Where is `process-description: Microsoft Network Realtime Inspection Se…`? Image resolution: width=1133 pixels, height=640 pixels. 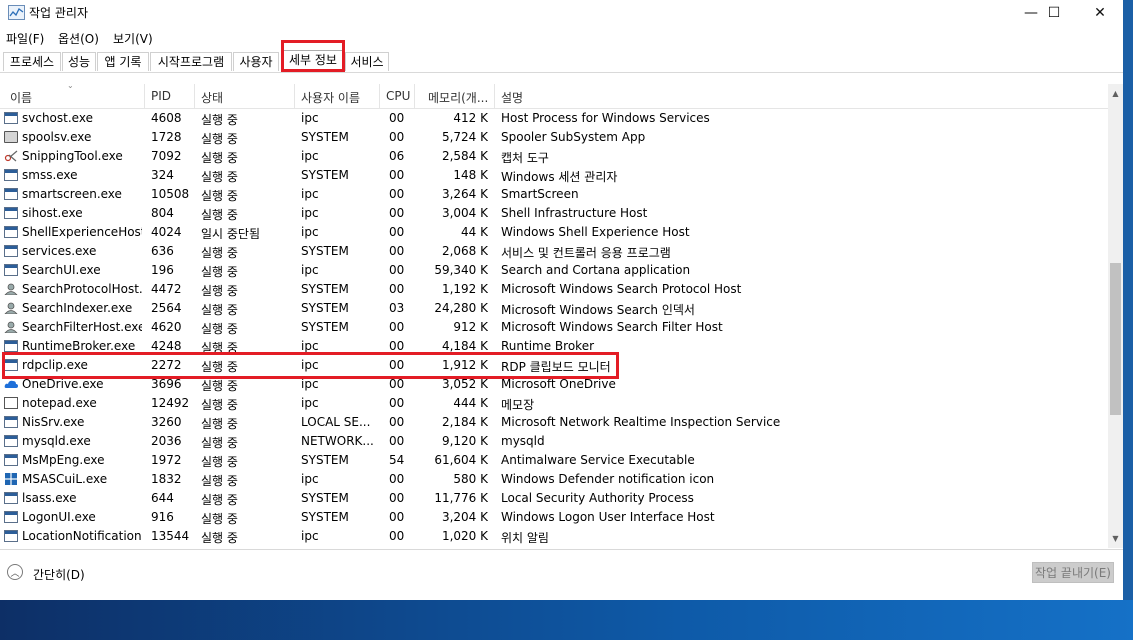
process-description: Microsoft Network Realtime Inspection Se… is located at coordinates (641, 422).